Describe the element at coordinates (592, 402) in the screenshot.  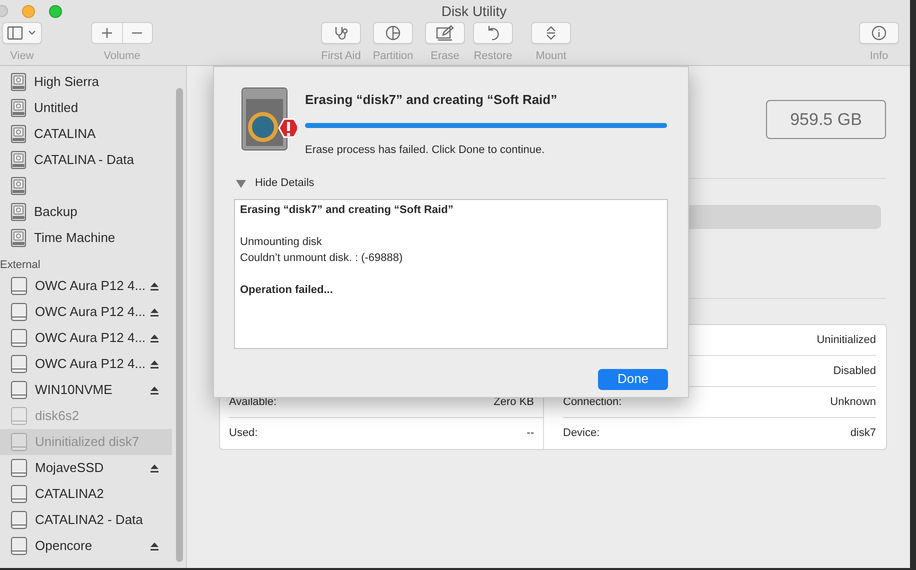
I see `info-label: Connection:` at that location.